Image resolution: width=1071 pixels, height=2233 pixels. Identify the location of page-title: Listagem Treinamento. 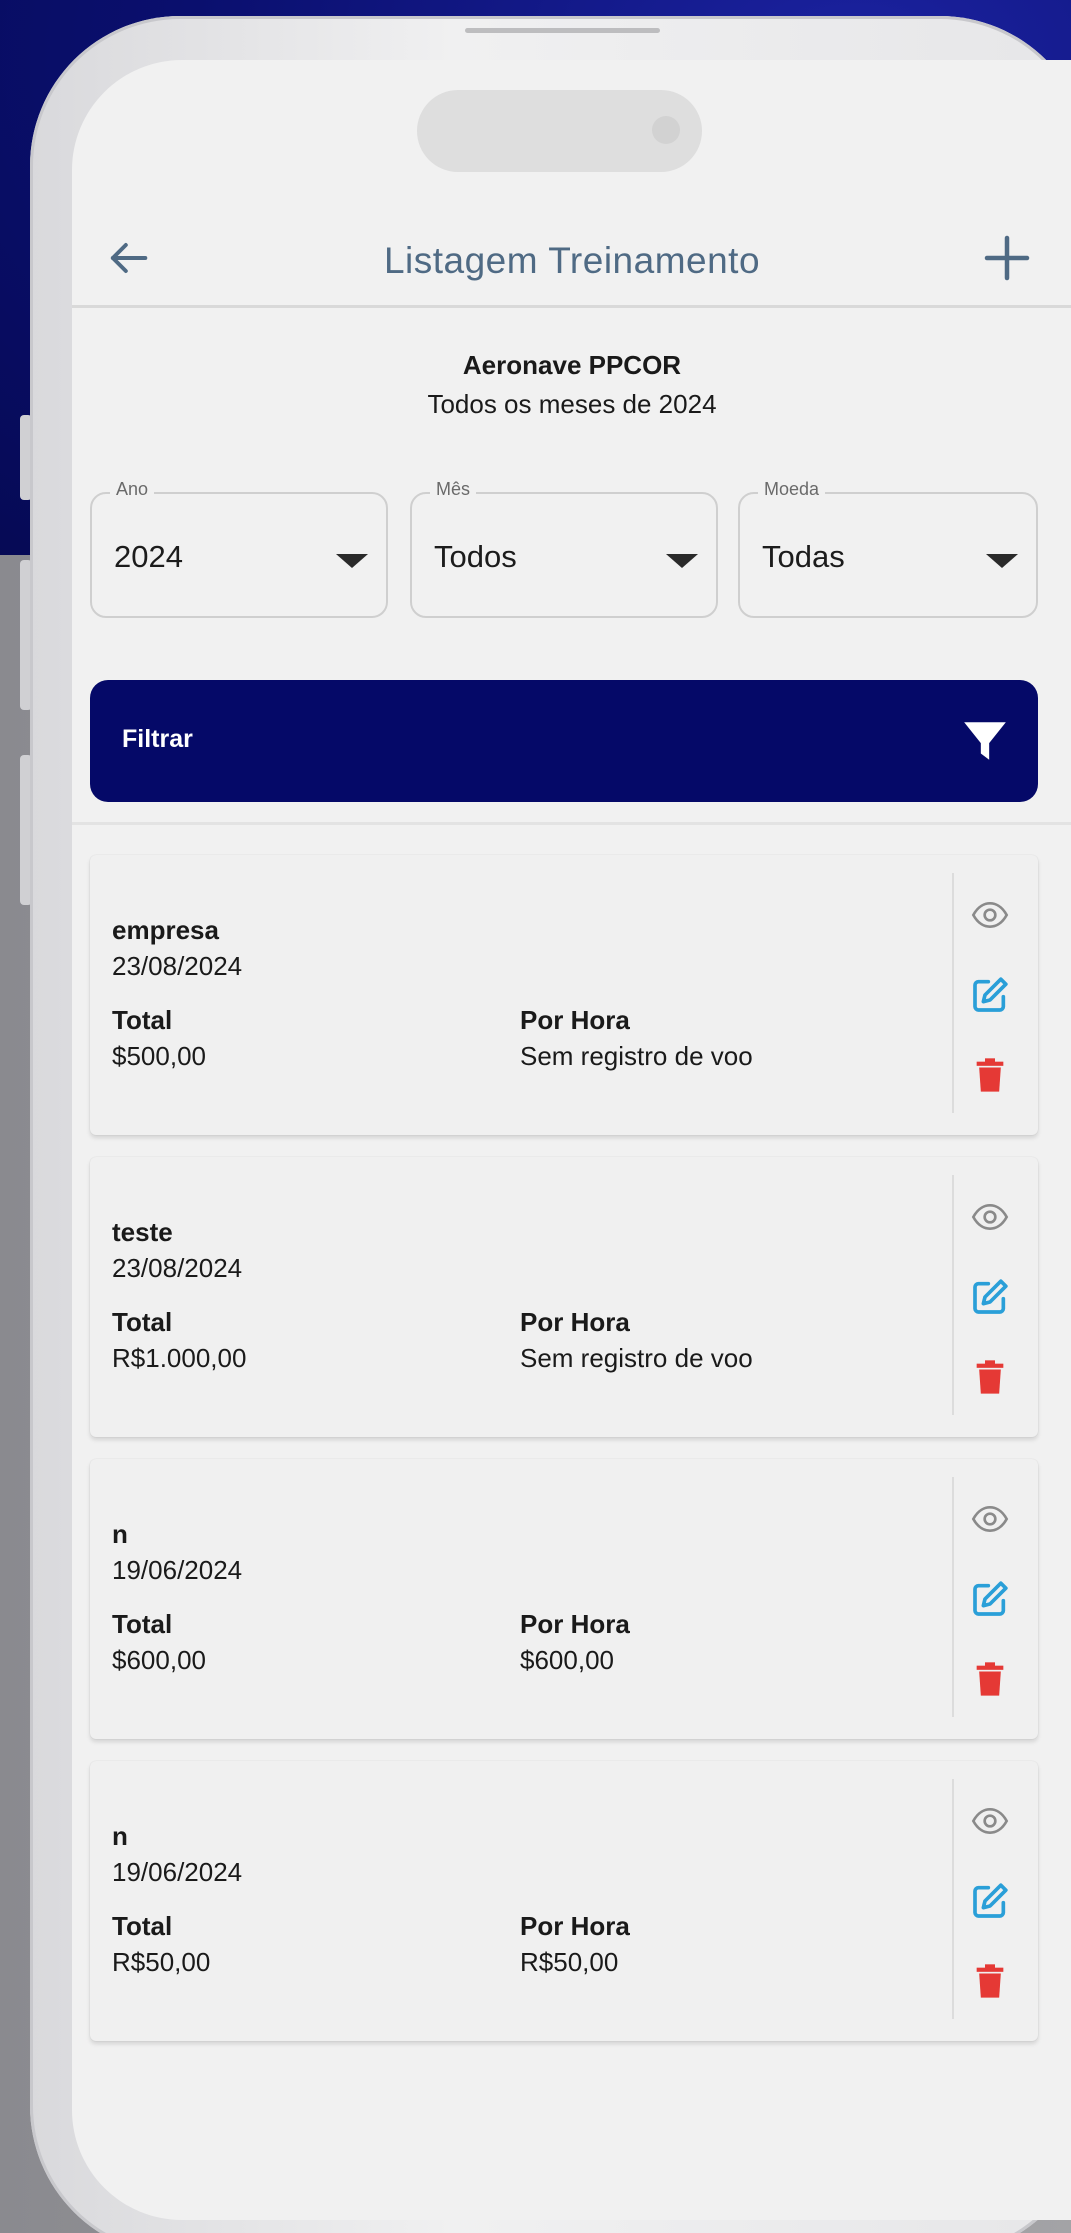
(572, 260).